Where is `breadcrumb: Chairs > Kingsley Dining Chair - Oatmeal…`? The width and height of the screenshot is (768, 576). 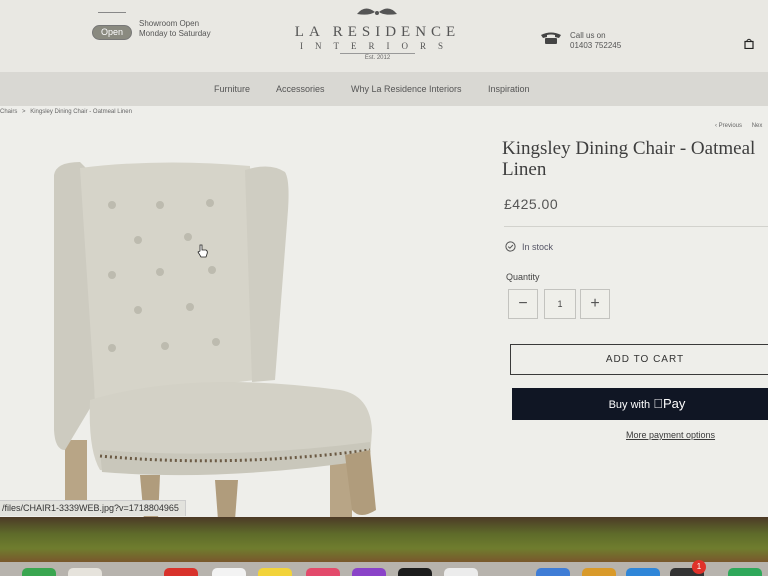
breadcrumb: Chairs > Kingsley Dining Chair - Oatmeal… is located at coordinates (66, 112).